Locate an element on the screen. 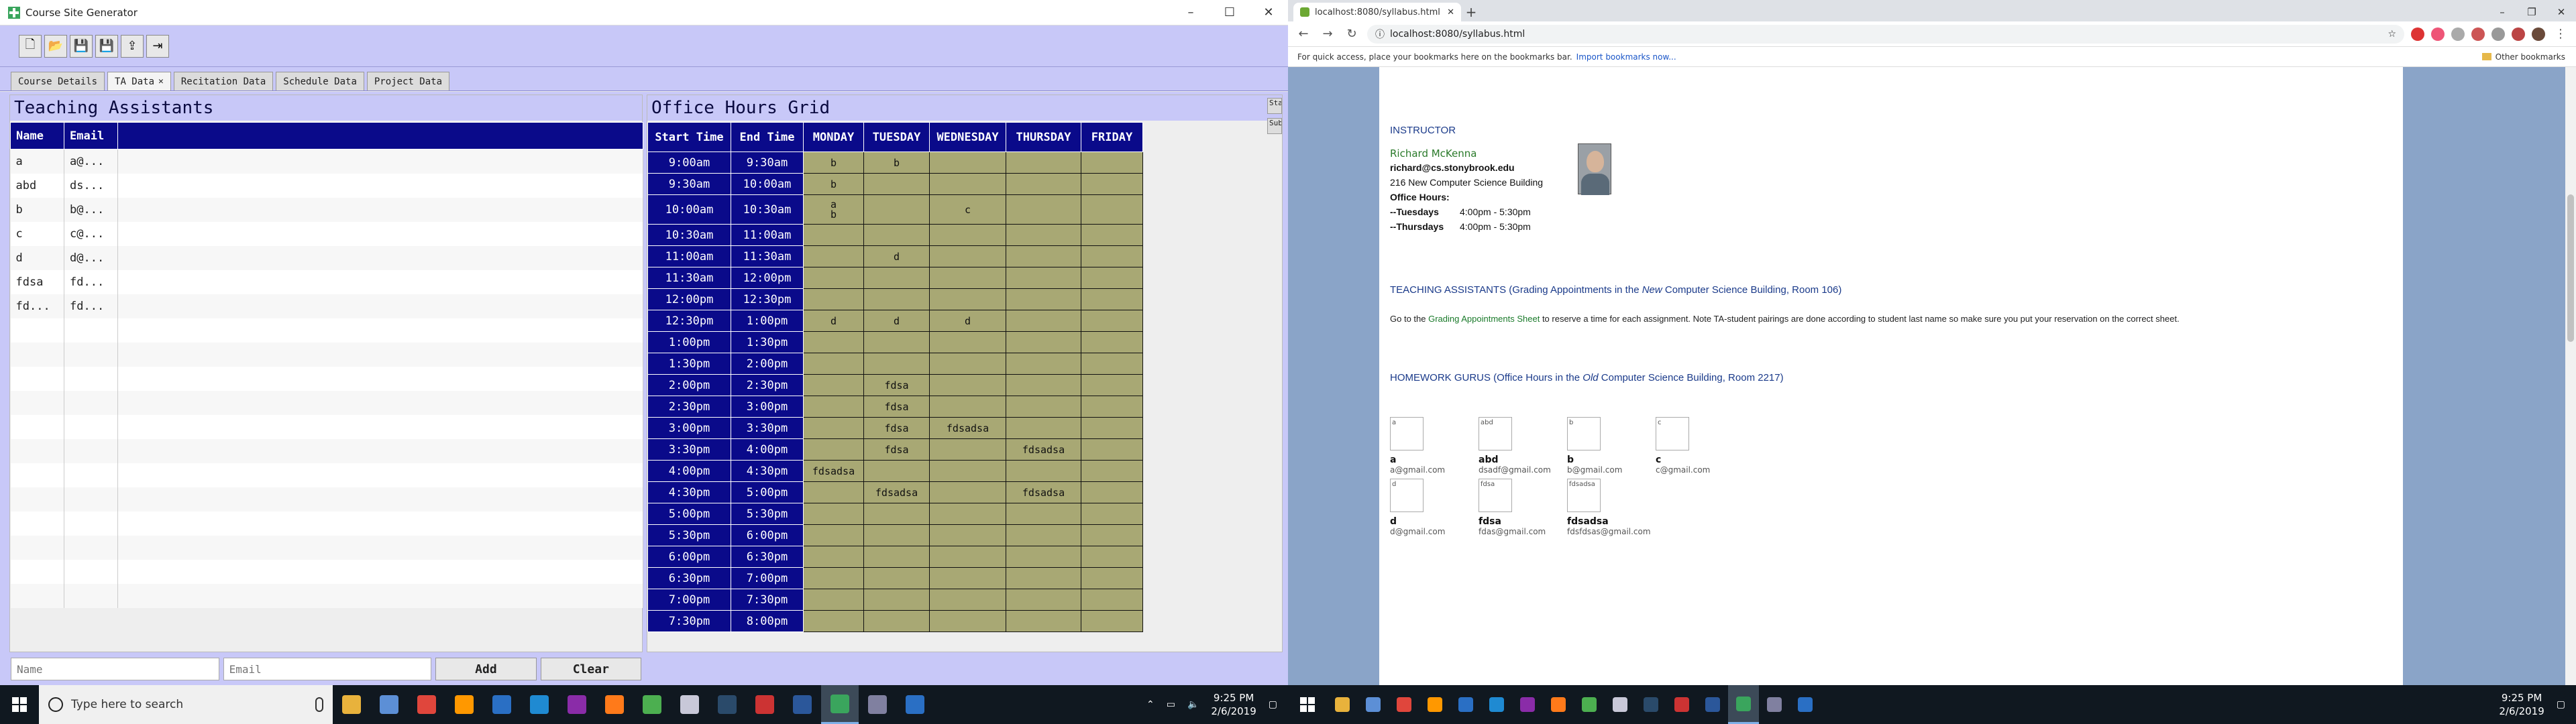  back-icon: ← is located at coordinates (1303, 34).